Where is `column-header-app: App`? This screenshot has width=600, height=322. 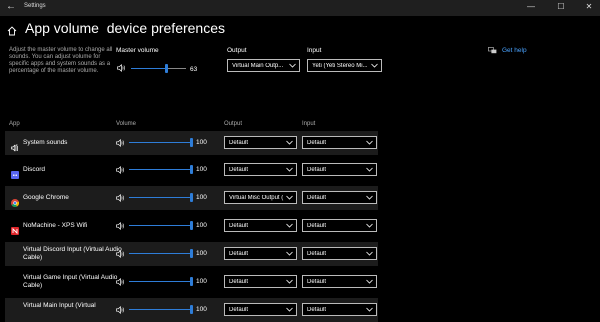 column-header-app: App is located at coordinates (14, 124).